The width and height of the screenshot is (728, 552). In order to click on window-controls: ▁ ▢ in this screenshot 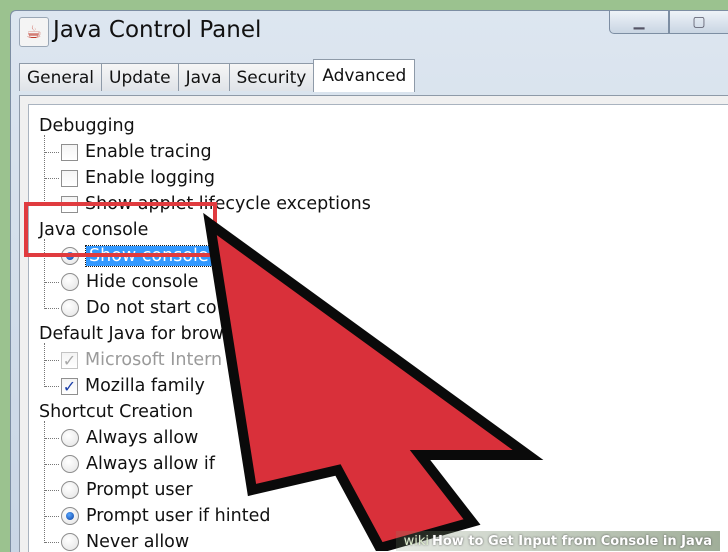, I will do `click(668, 22)`.